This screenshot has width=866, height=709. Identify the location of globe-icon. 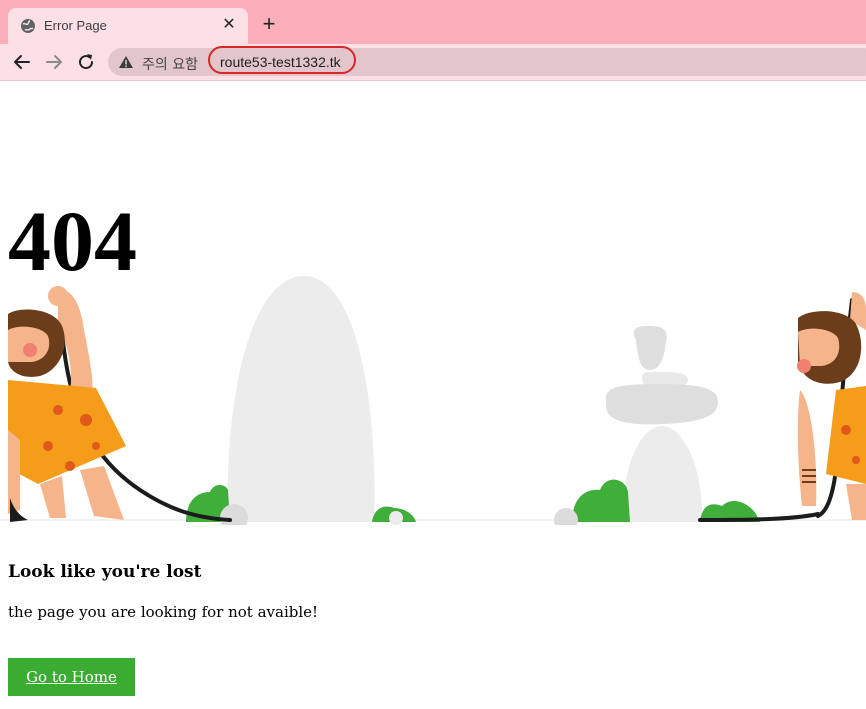
(28, 26).